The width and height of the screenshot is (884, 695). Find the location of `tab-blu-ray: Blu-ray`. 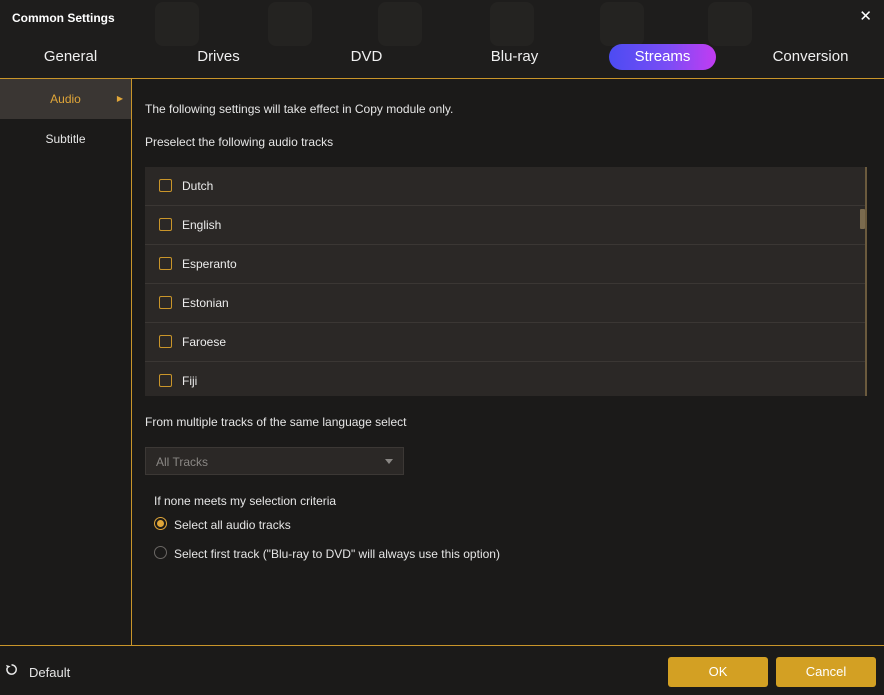

tab-blu-ray: Blu-ray is located at coordinates (514, 57).